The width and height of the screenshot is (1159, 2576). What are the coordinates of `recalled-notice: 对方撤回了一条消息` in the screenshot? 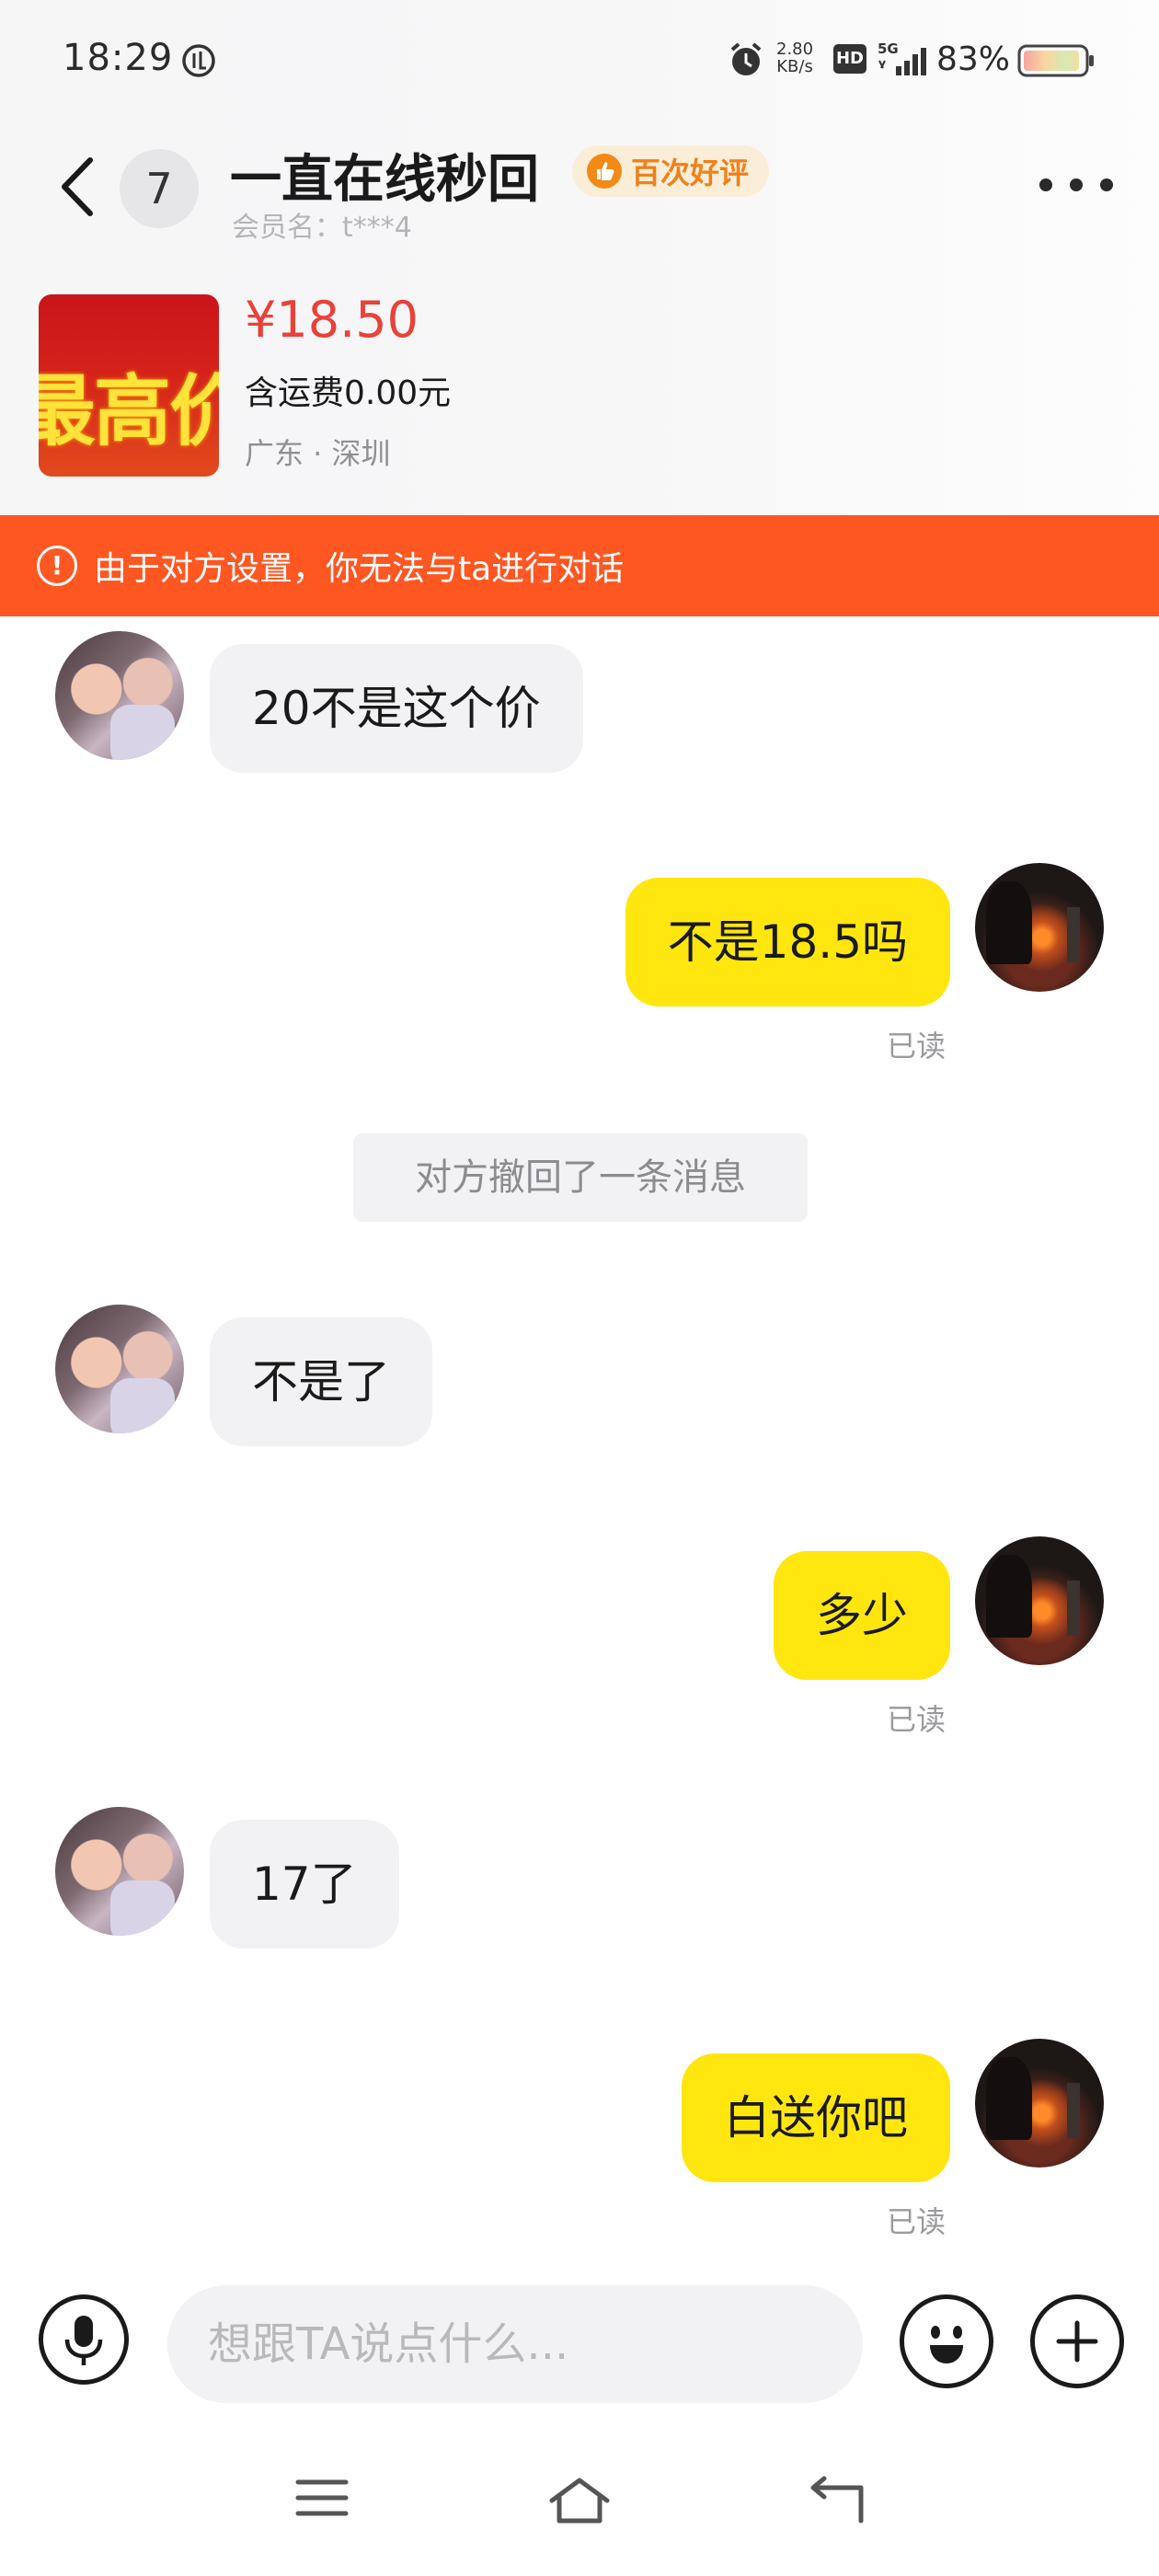 It's located at (580, 1177).